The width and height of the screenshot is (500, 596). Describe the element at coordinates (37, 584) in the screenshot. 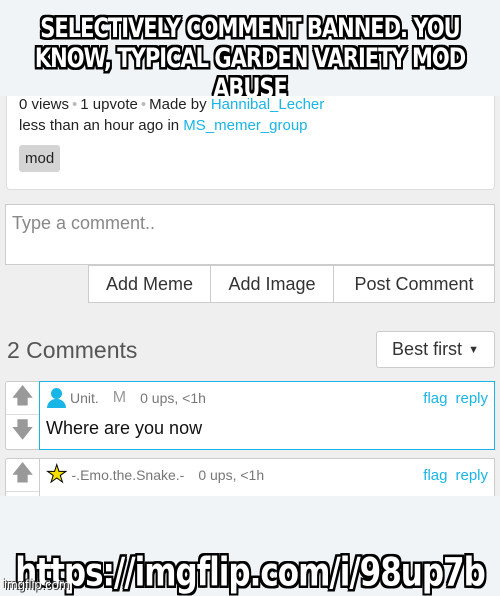

I see `watermark: imgflip.com` at that location.